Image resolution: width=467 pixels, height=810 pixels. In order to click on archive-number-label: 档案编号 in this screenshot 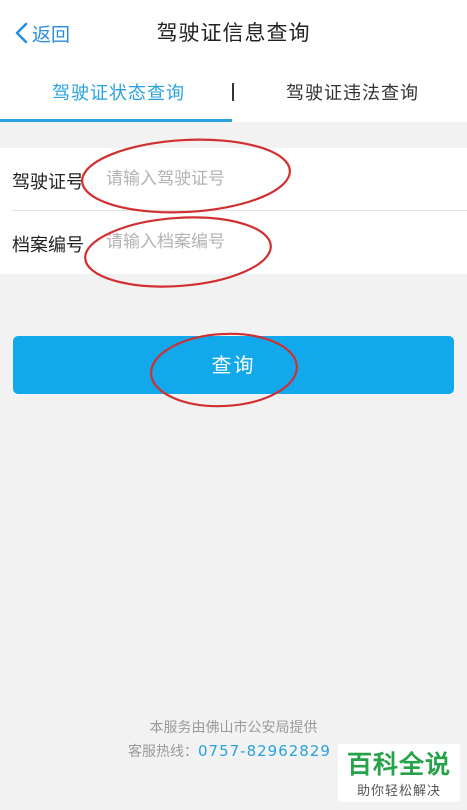, I will do `click(48, 245)`.